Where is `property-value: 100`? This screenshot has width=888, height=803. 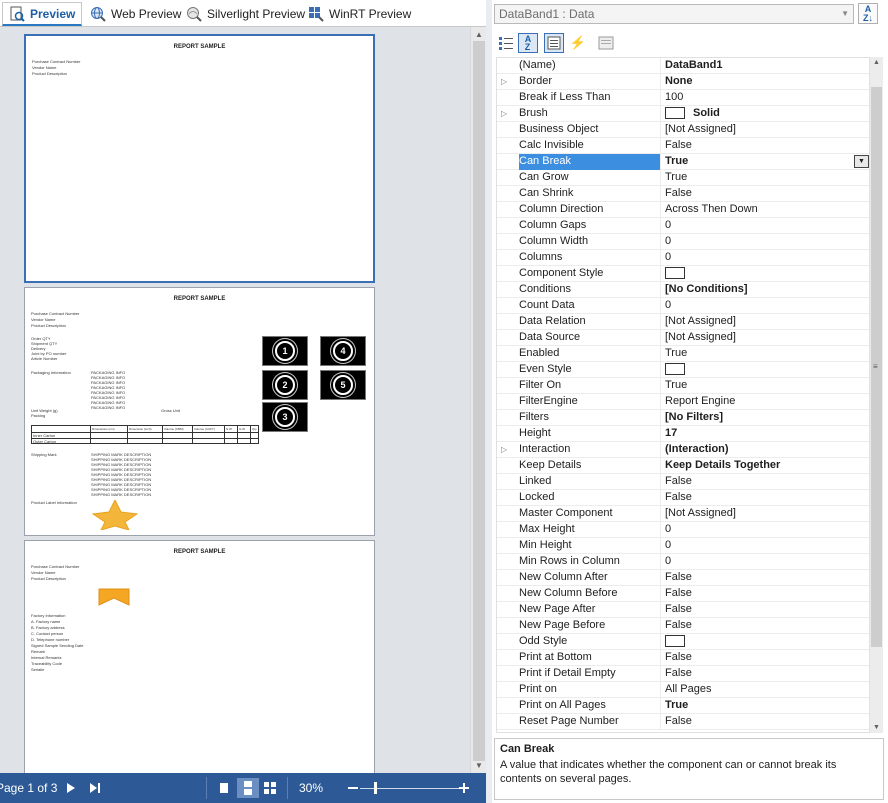 property-value: 100 is located at coordinates (765, 98).